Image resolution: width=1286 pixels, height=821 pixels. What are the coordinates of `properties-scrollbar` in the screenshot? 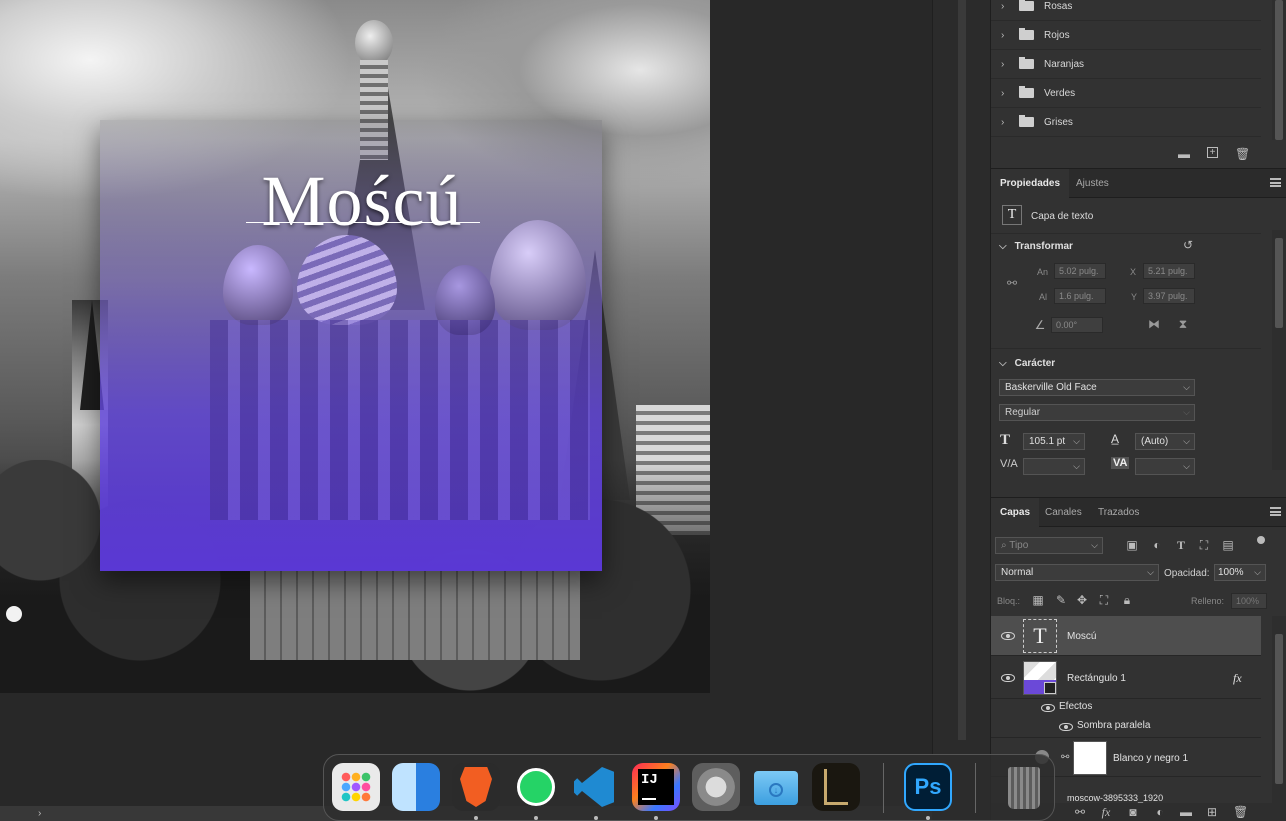 It's located at (1279, 350).